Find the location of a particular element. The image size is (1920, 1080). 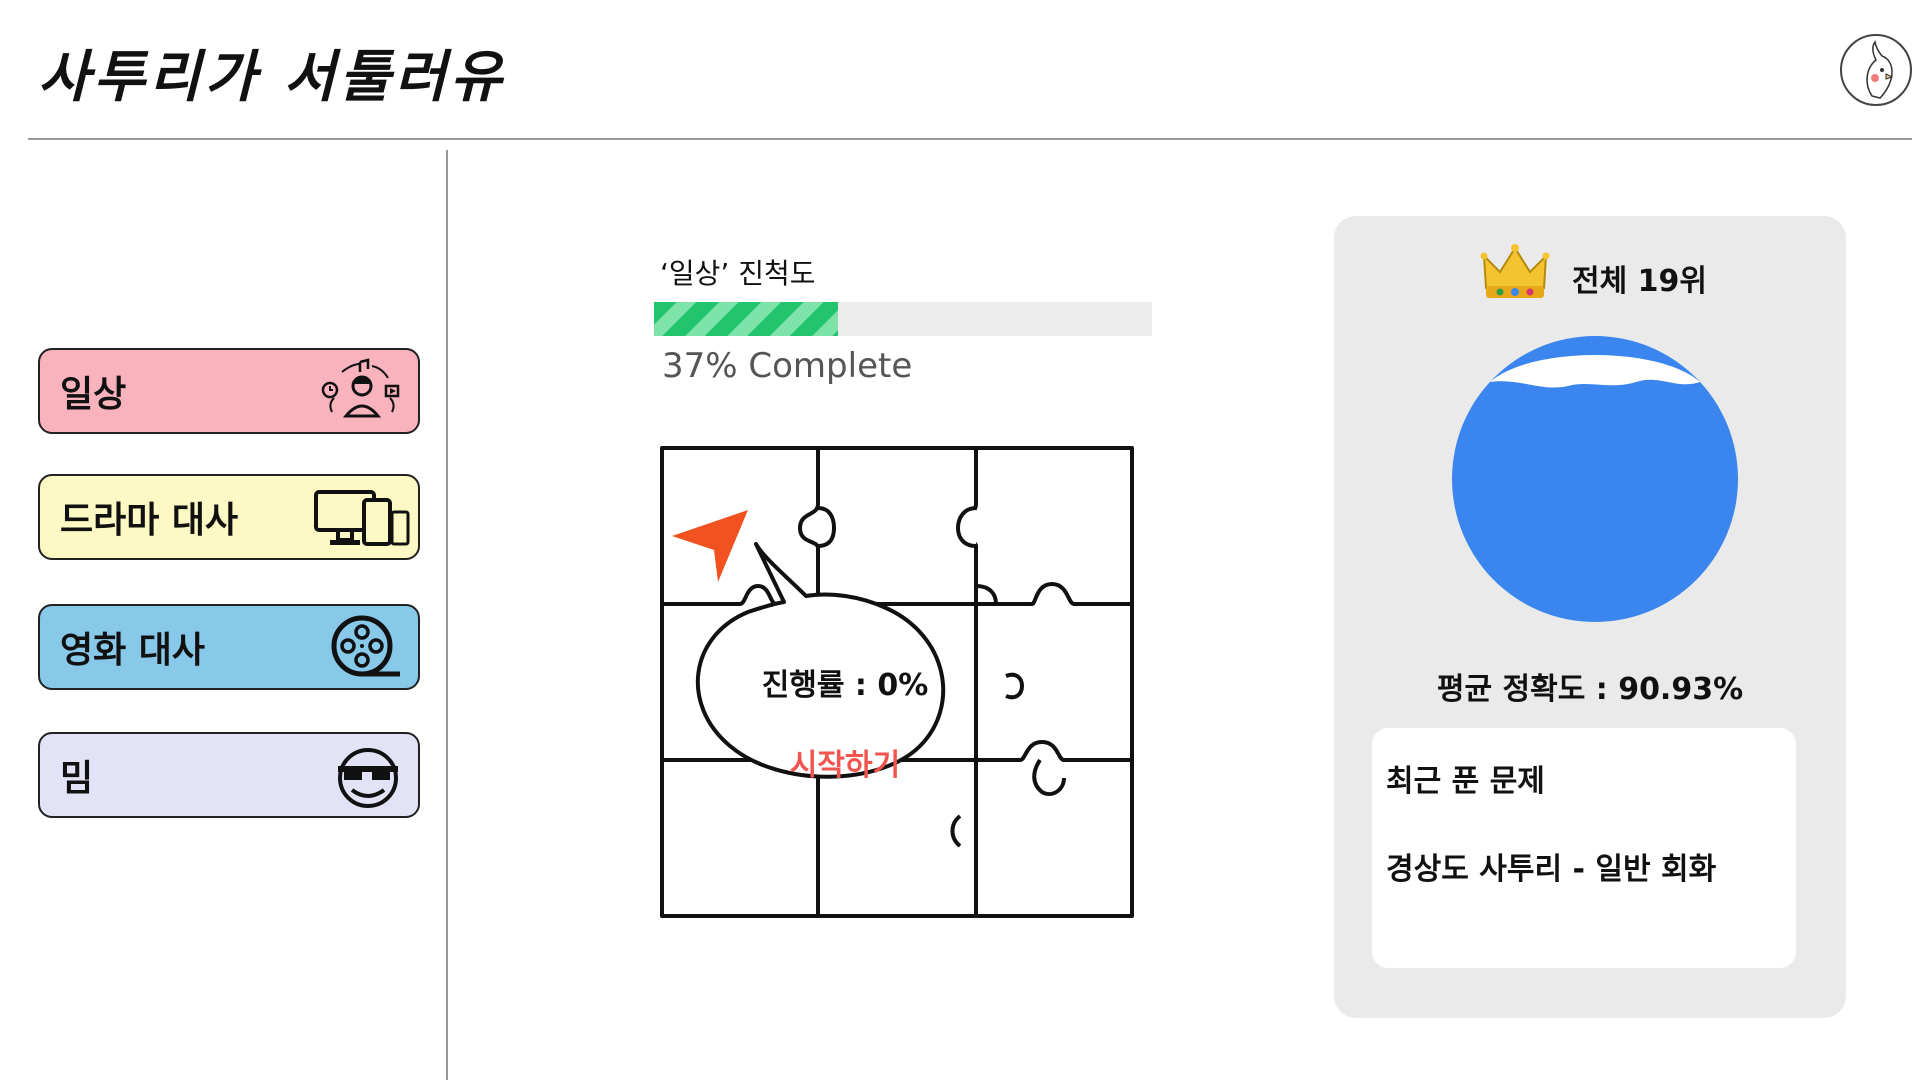

film-reel-icon is located at coordinates (365, 646).